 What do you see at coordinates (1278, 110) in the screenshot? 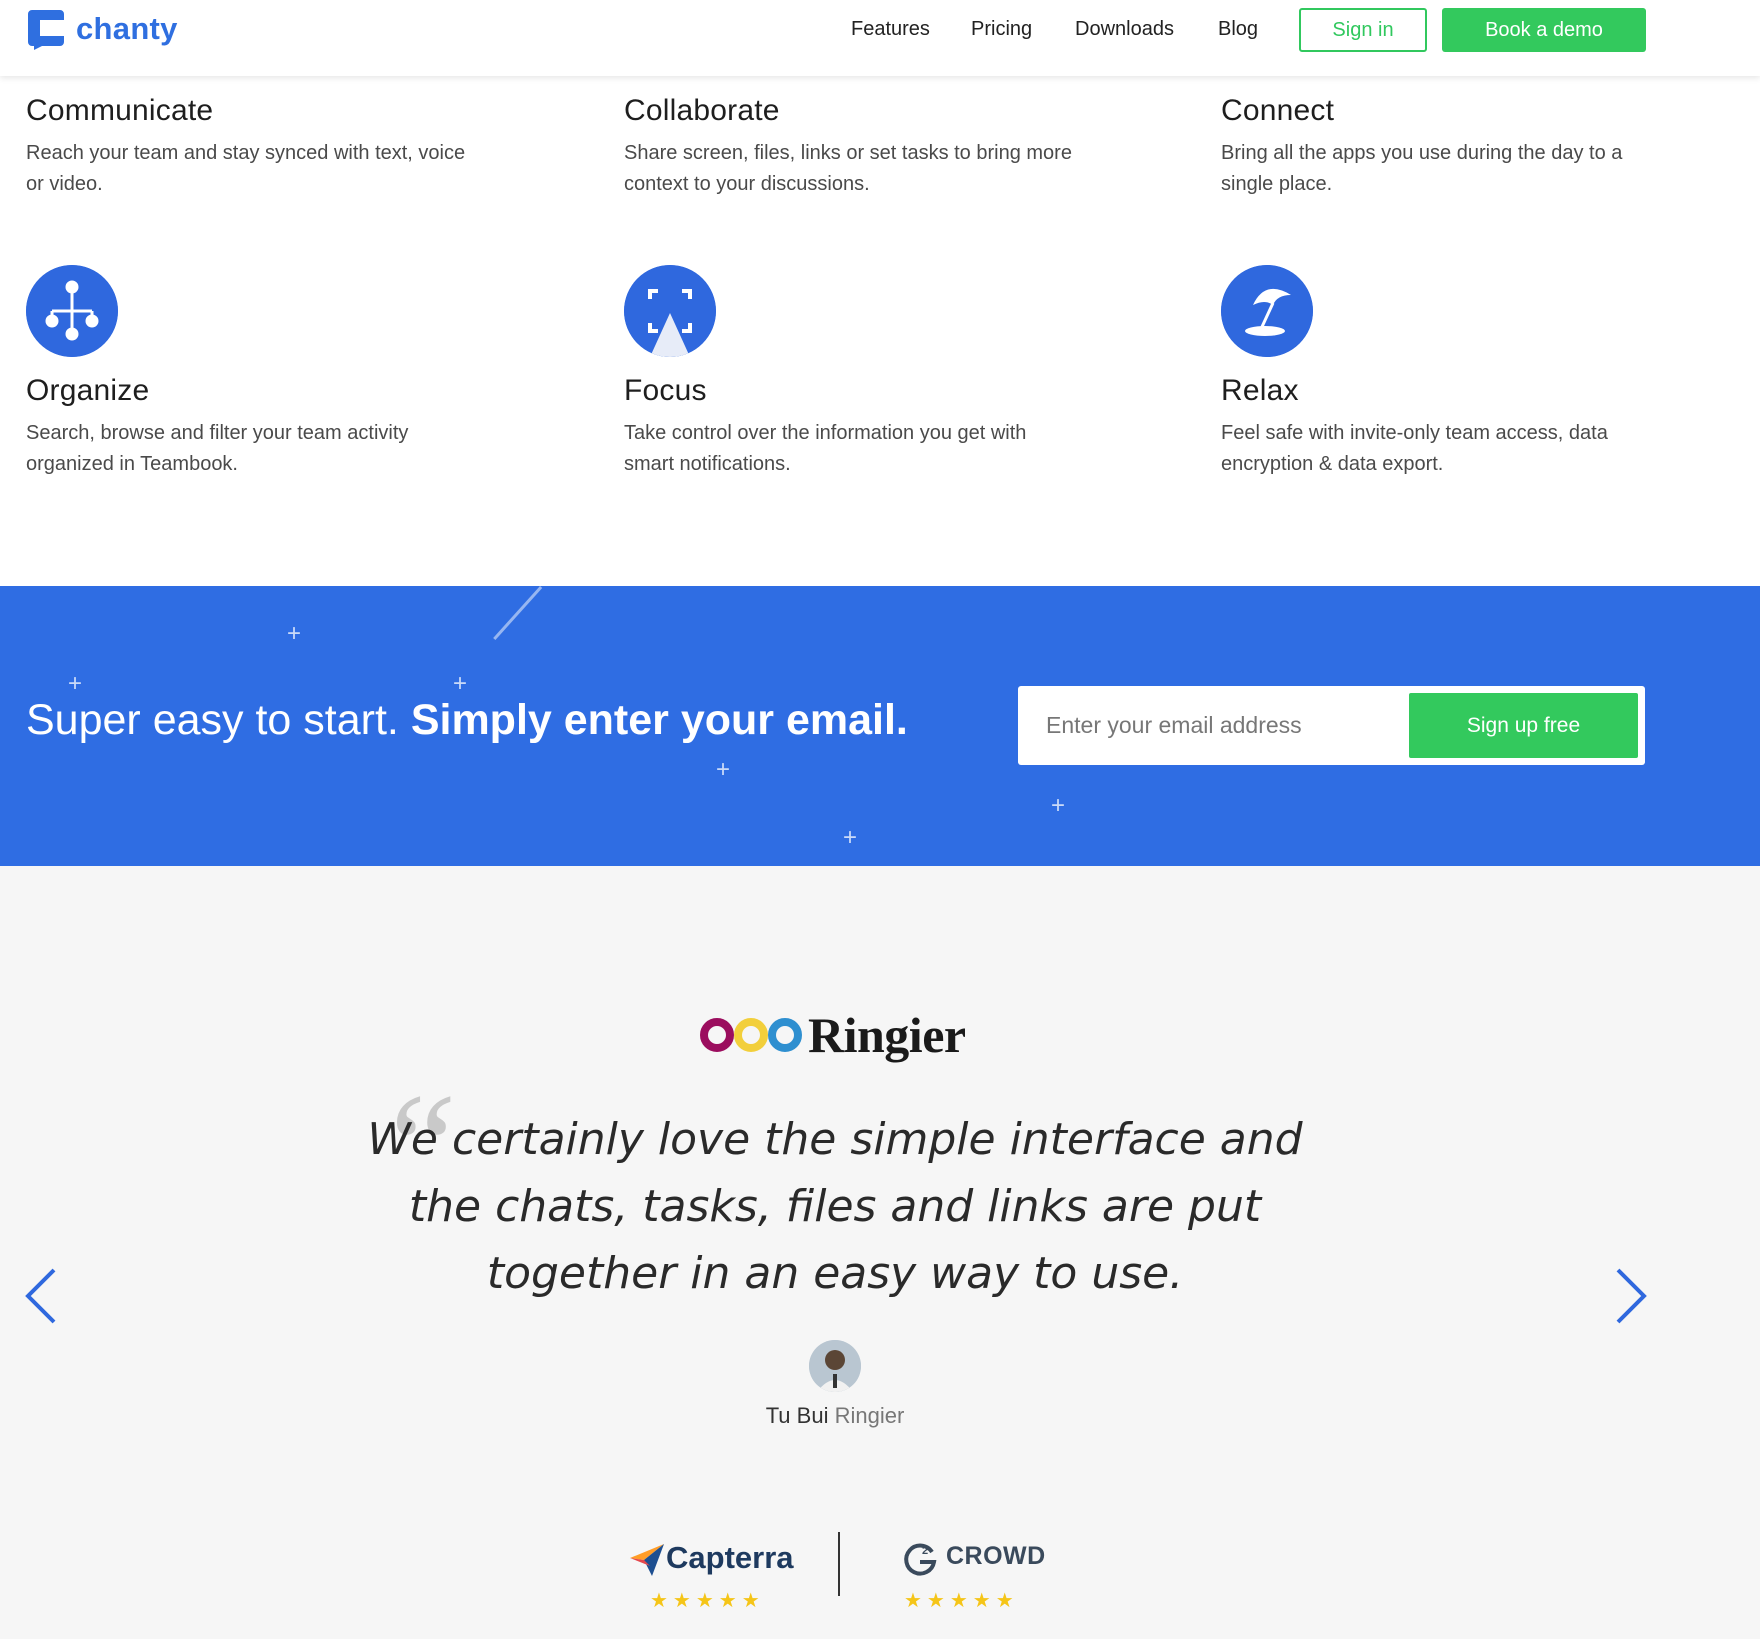
I see `feature-title: Connect` at bounding box center [1278, 110].